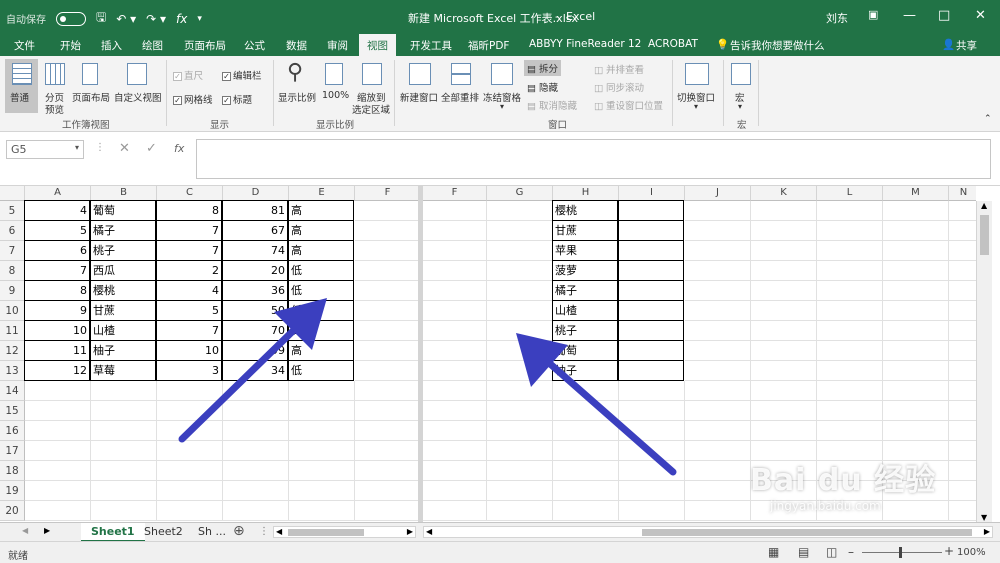 The image size is (1000, 563). Describe the element at coordinates (54, 109) in the screenshot. I see `page-break-preview-label-2: 预览` at that location.